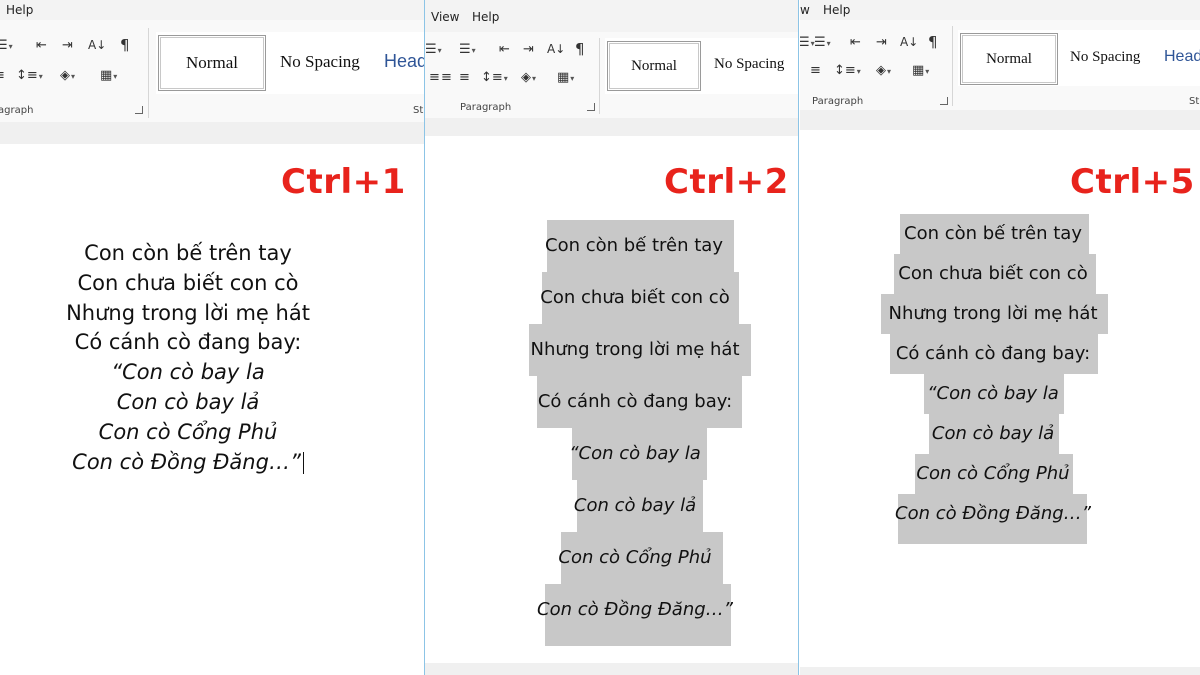  What do you see at coordinates (303, 462) in the screenshot?
I see `text-cursor` at bounding box center [303, 462].